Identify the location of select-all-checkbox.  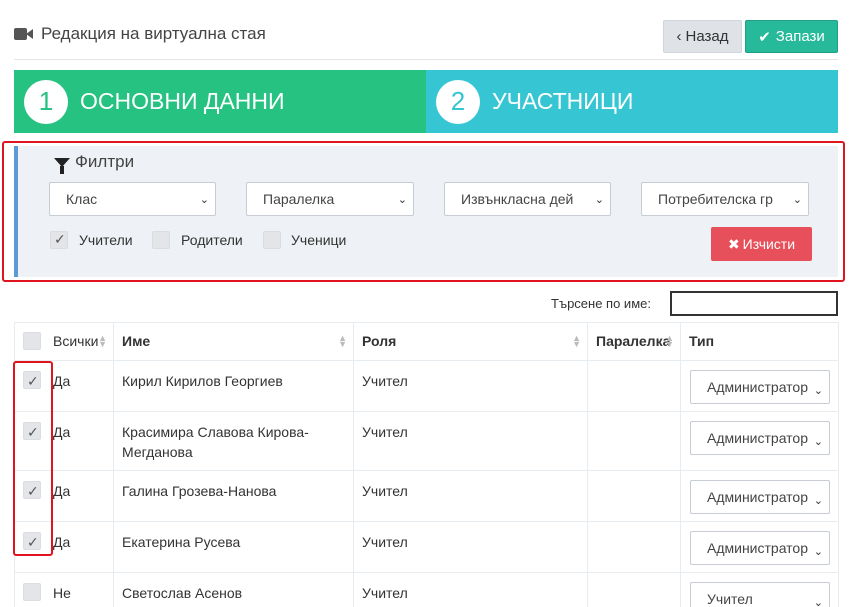
(32, 341).